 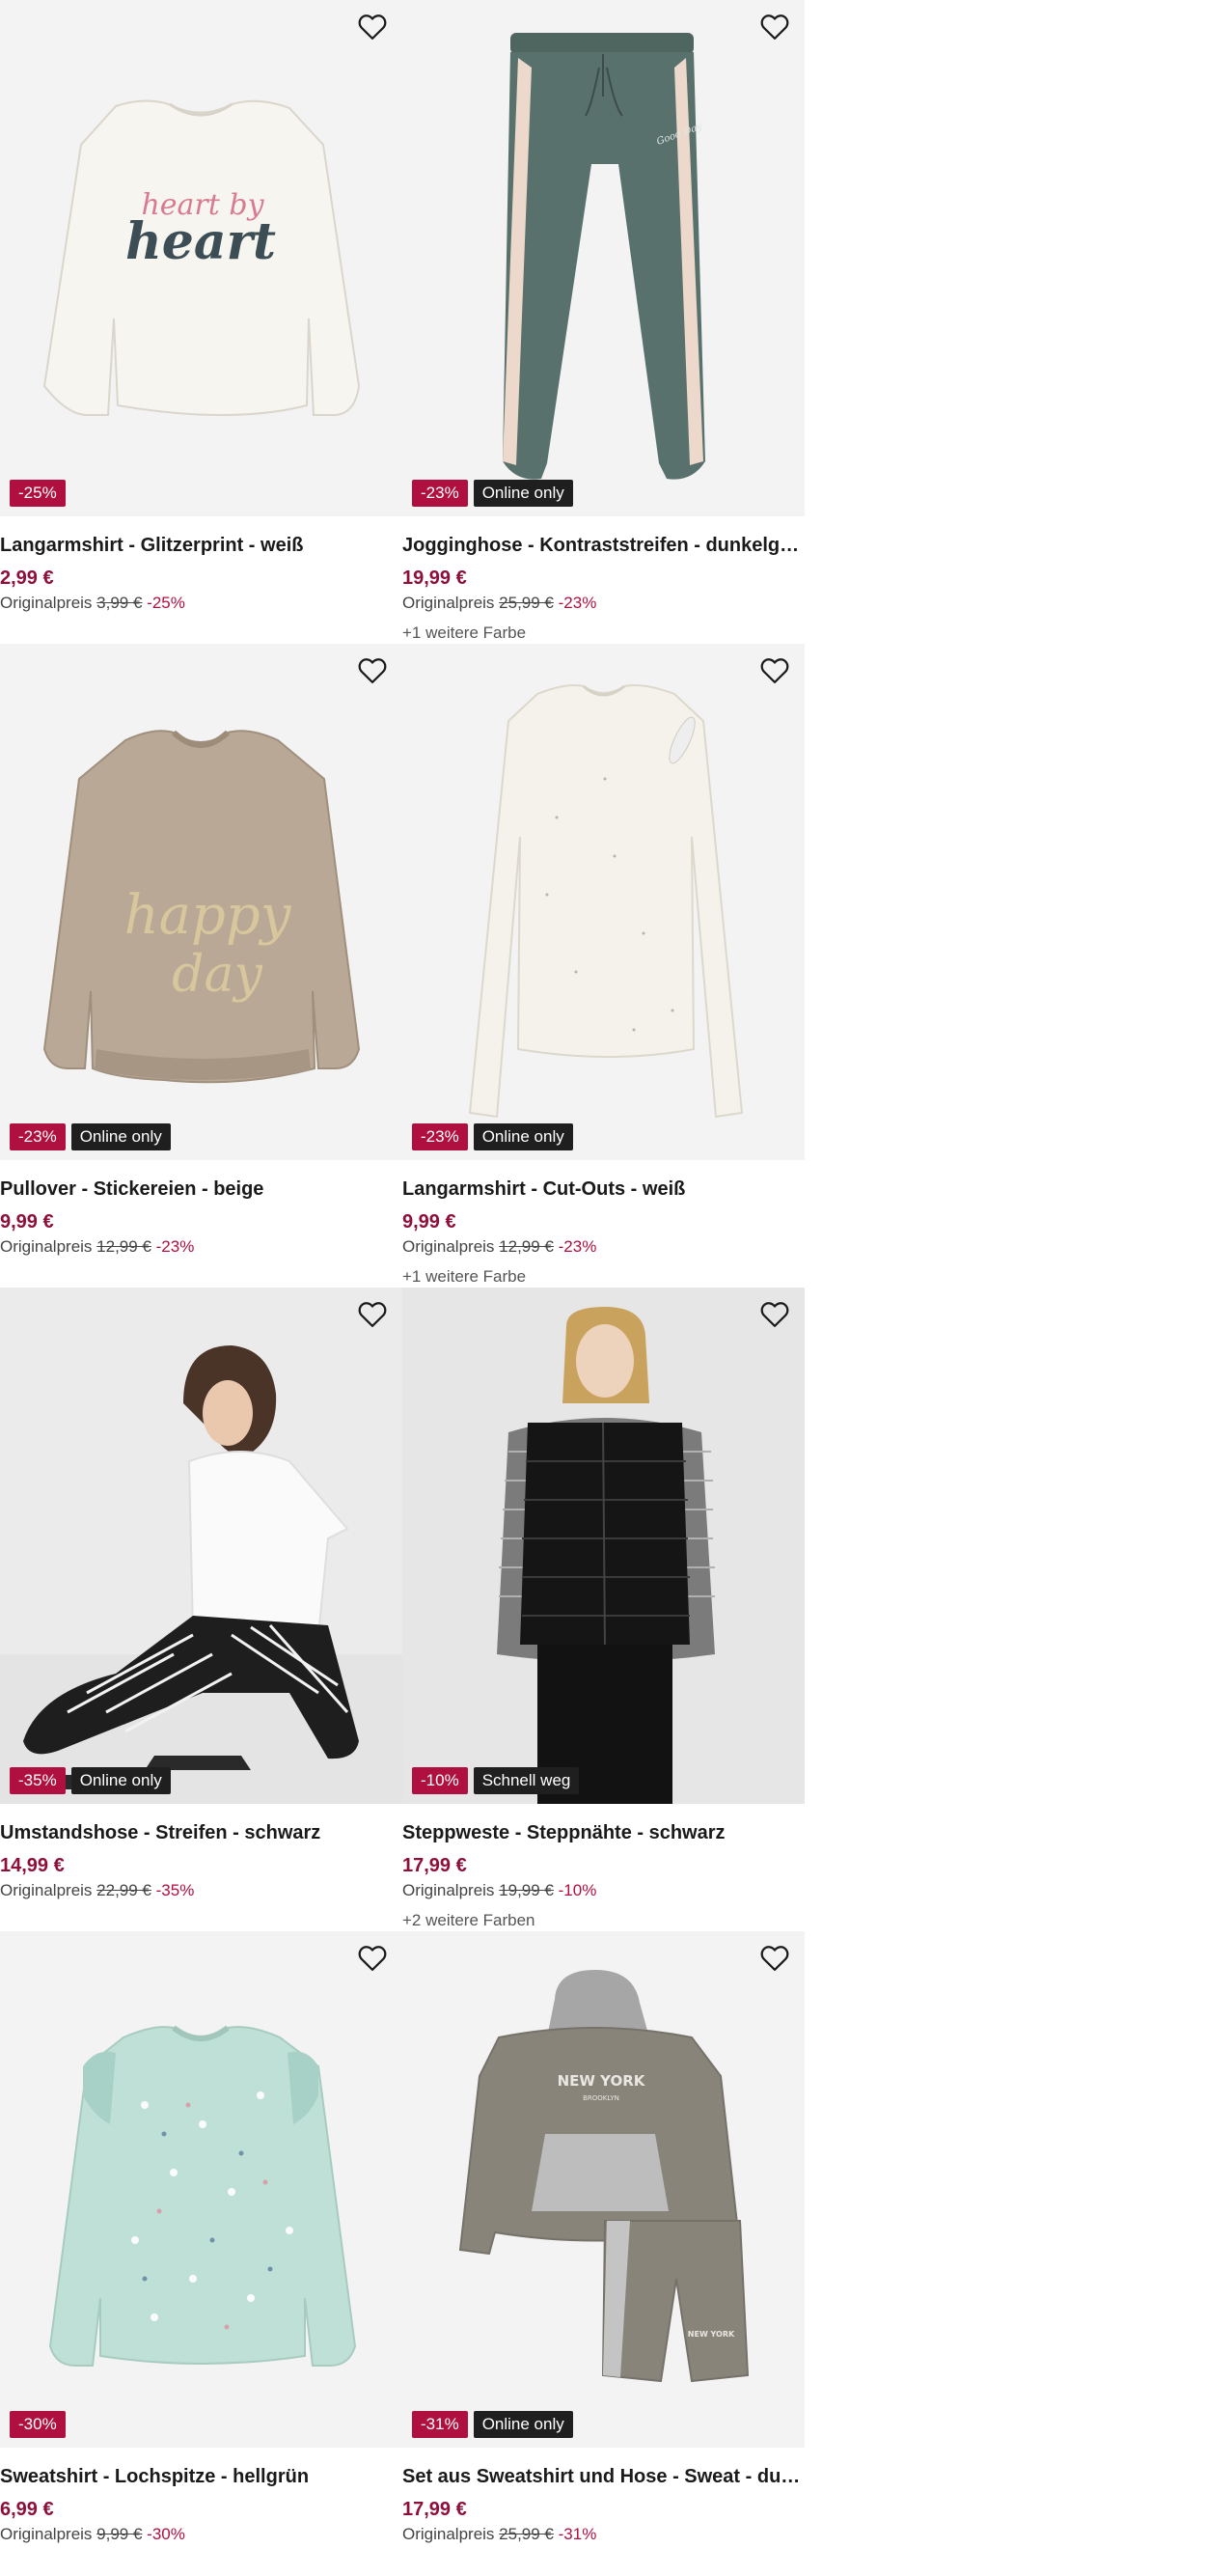 I want to click on original-price-line: Originalpreis 3,99 € -25%, so click(x=201, y=603).